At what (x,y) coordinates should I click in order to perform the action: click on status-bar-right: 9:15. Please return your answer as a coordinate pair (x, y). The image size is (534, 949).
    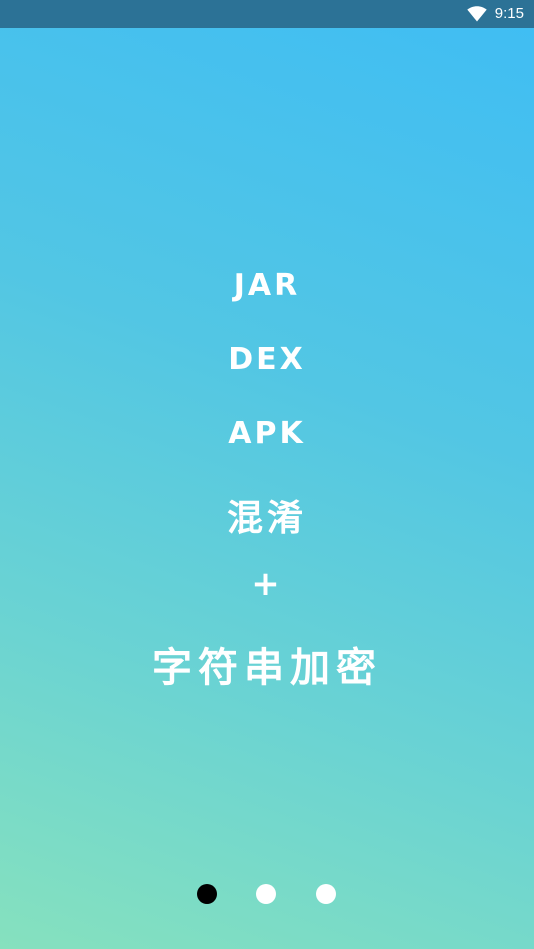
    Looking at the image, I should click on (495, 14).